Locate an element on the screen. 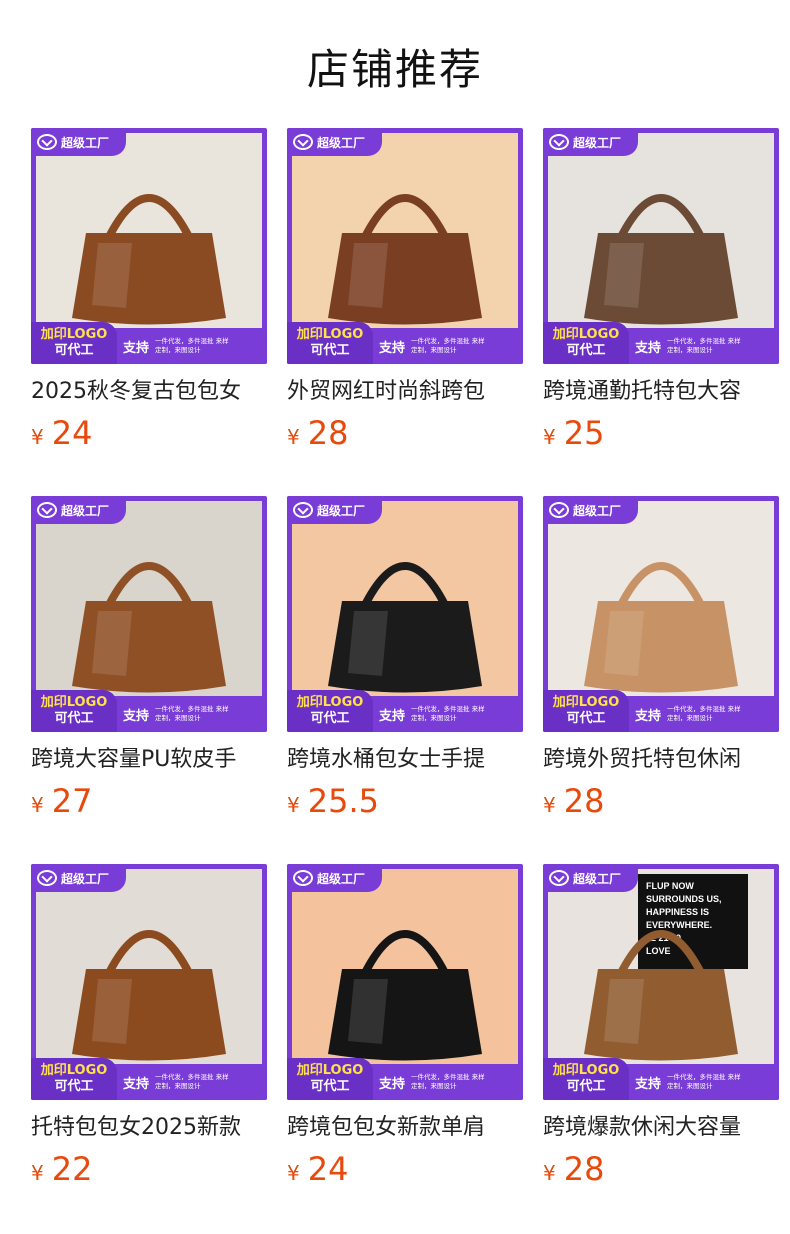 Image resolution: width=790 pixels, height=1234 pixels. page-title: 店铺推荐 is located at coordinates (394, 69).